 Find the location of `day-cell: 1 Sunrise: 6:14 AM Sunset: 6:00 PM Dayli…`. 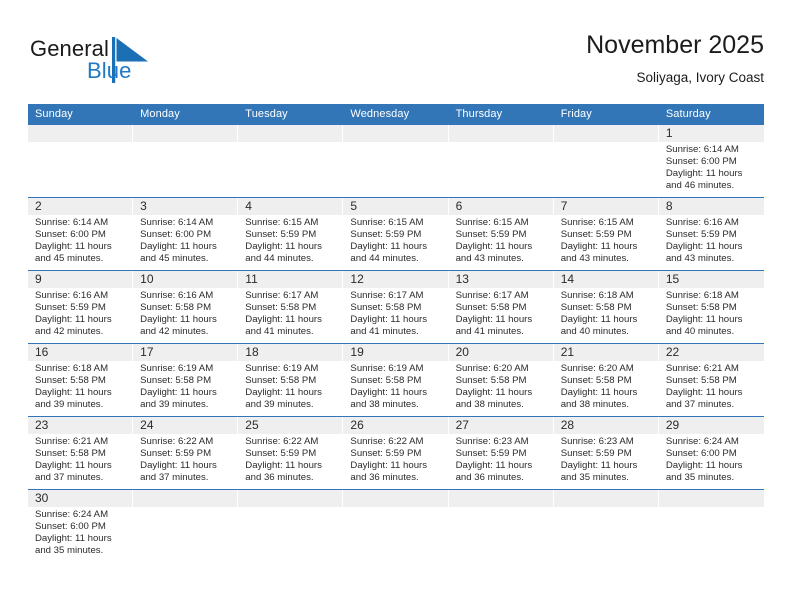

day-cell: 1 Sunrise: 6:14 AM Sunset: 6:00 PM Dayli… is located at coordinates (711, 161).